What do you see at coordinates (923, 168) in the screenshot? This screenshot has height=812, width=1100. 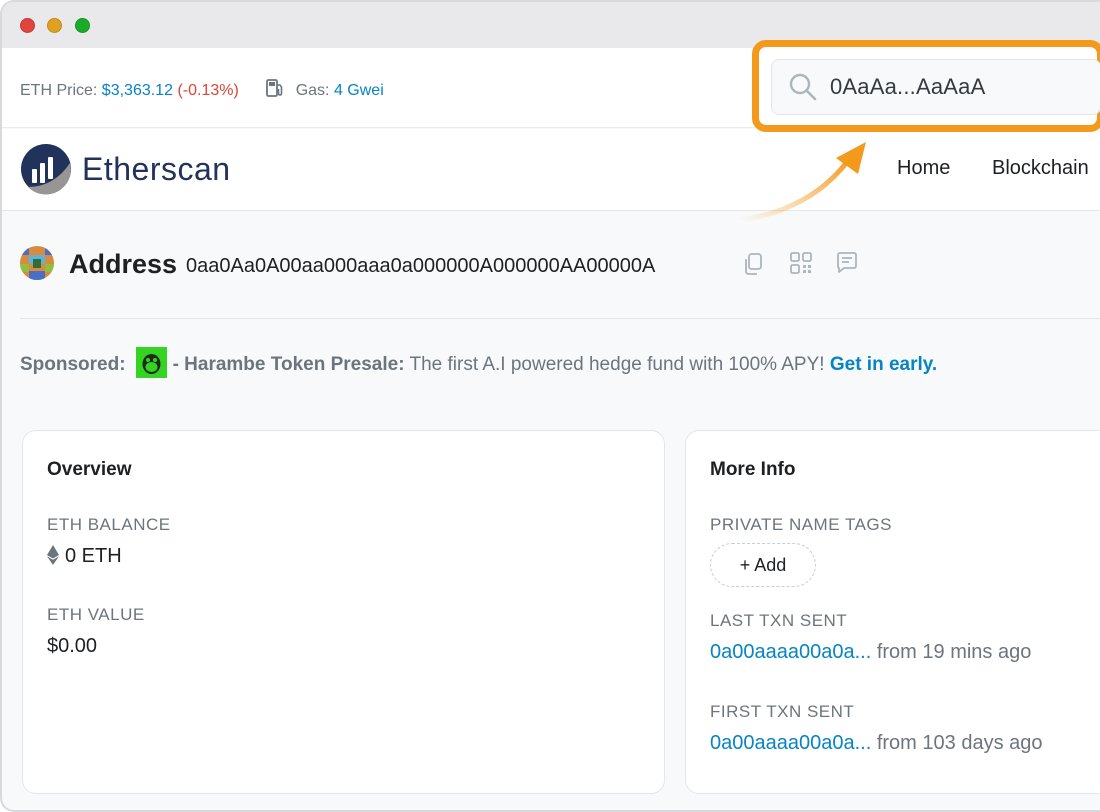 I see `nav-item-home: Home` at bounding box center [923, 168].